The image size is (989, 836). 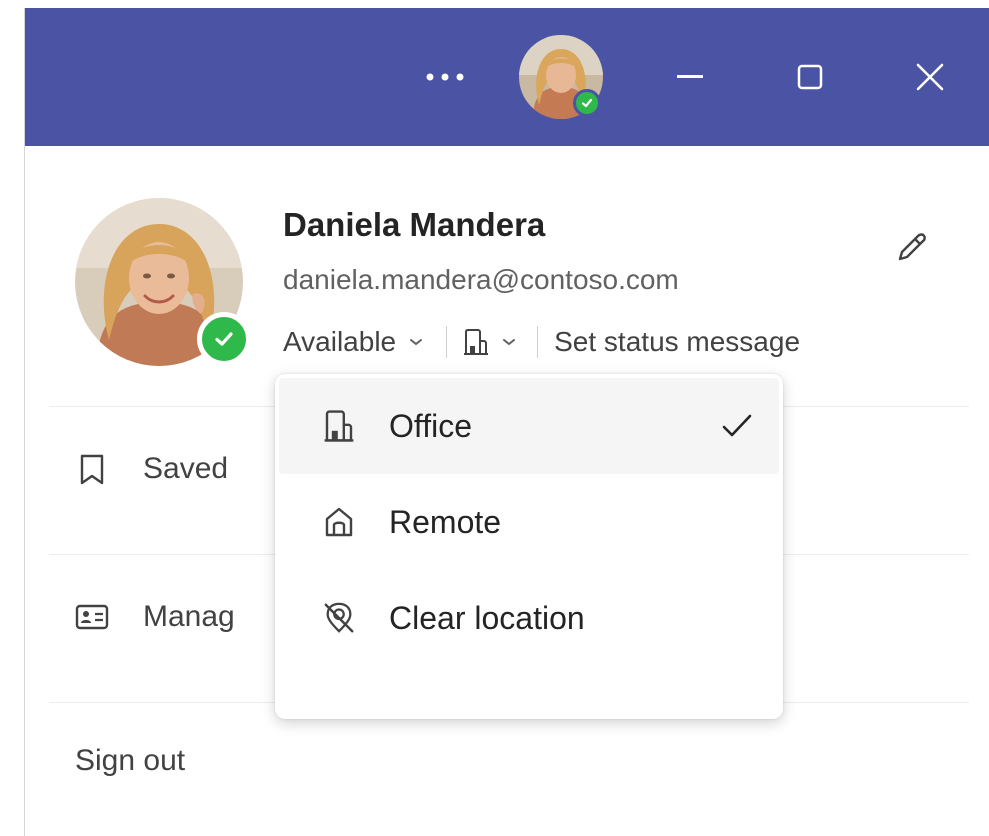 I want to click on location-option-label: Remote, so click(x=445, y=521).